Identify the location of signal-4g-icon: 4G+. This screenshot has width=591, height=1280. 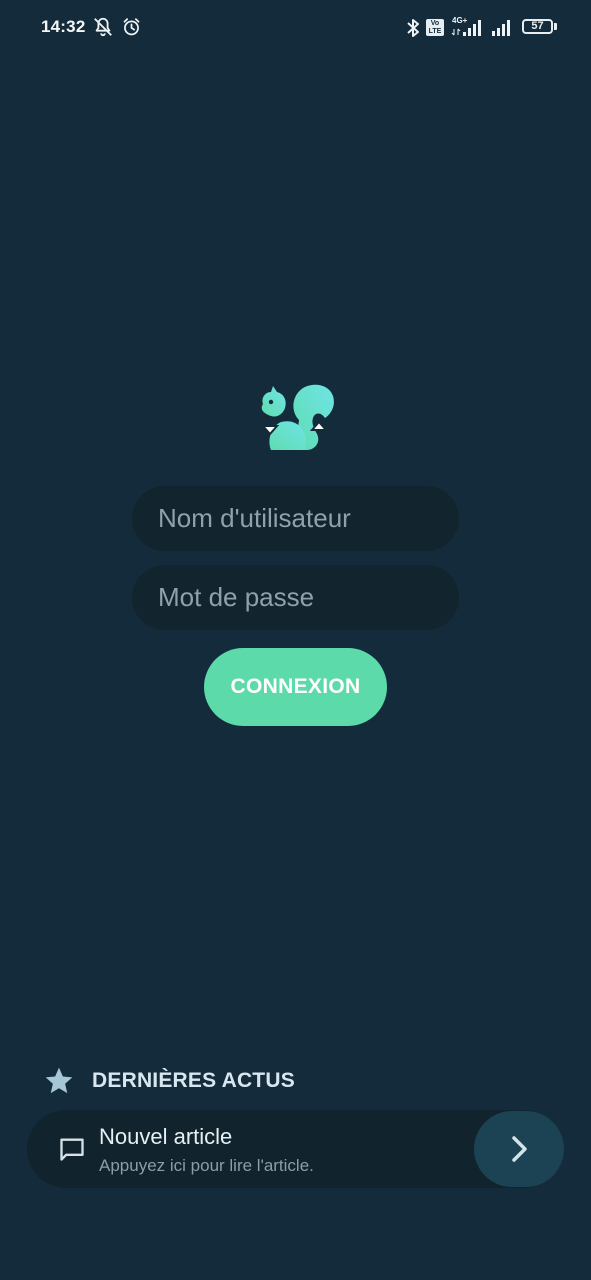
(466, 26).